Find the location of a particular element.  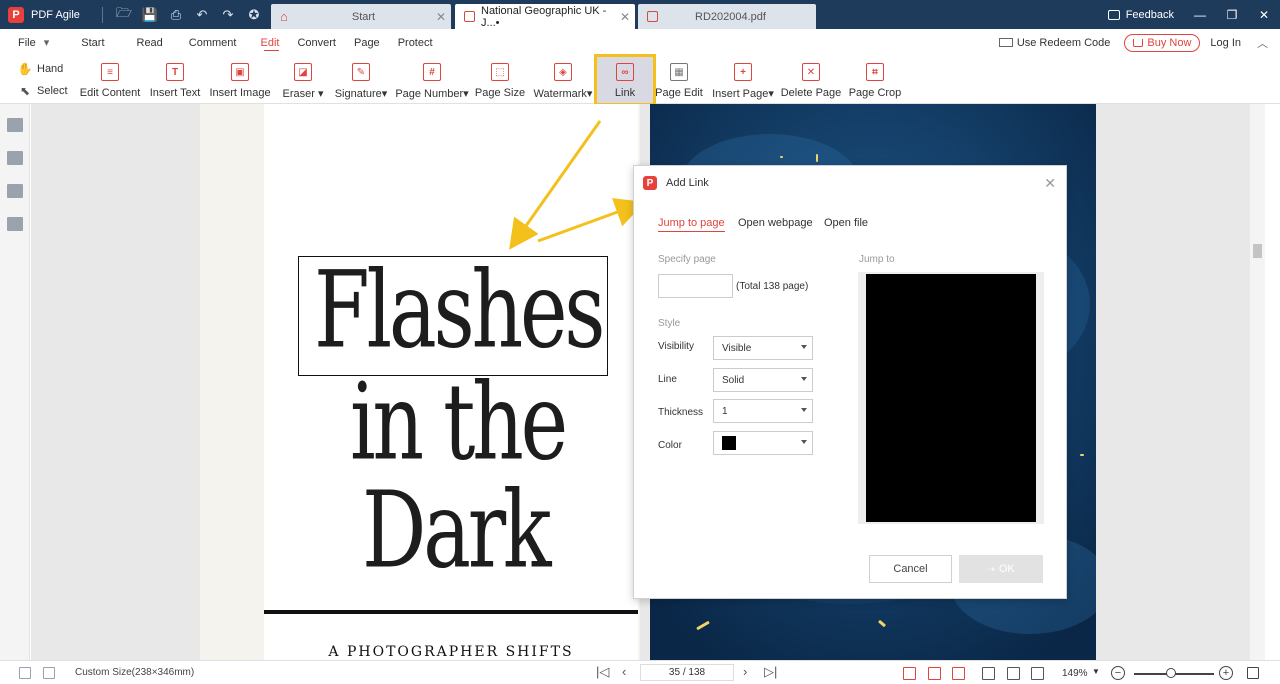

ok-button: ⇢ OK is located at coordinates (1001, 569).